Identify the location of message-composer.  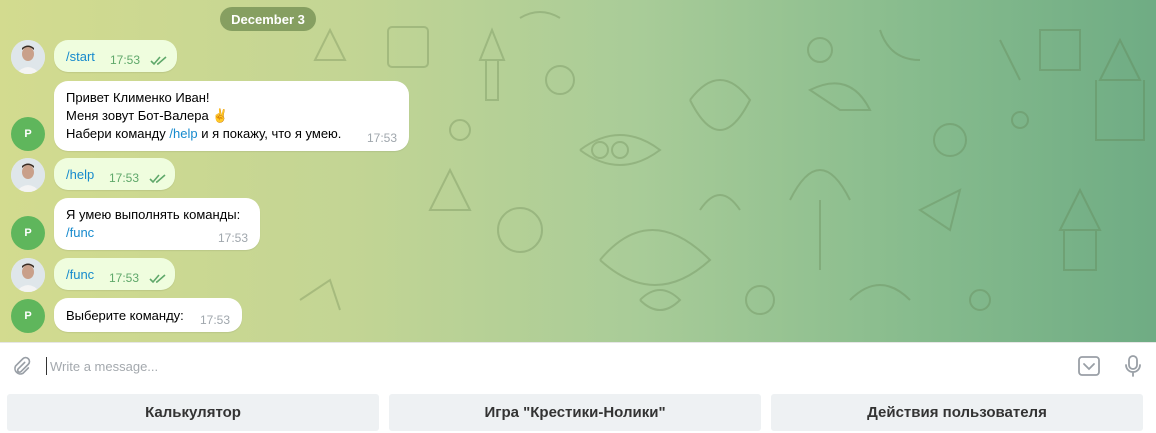
(578, 365).